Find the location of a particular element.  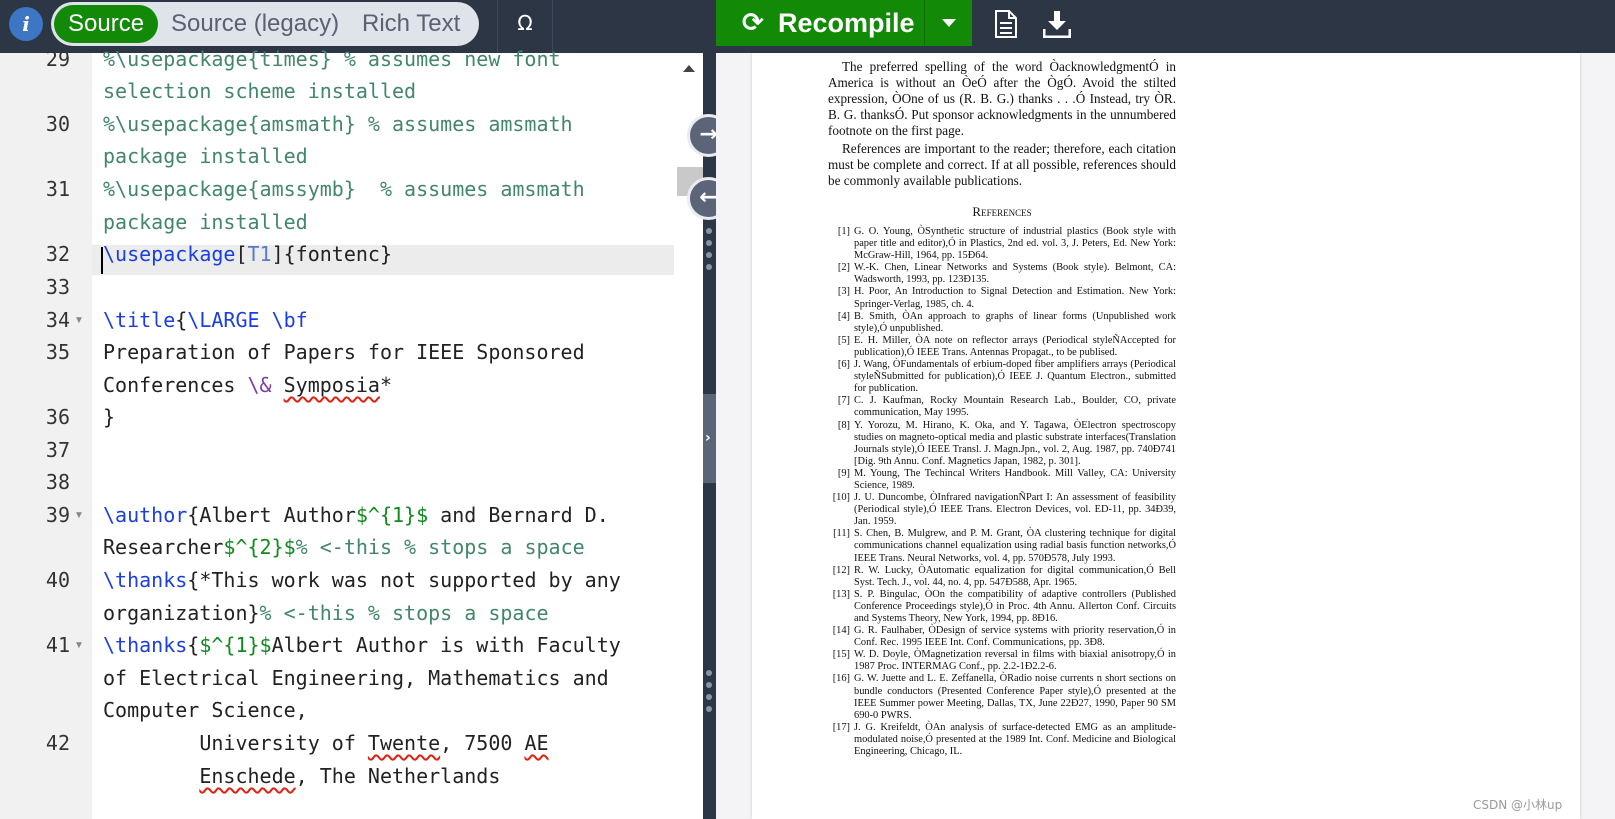

code-line: Researcher$^{2}$% <-this % stops a space is located at coordinates (344, 547).